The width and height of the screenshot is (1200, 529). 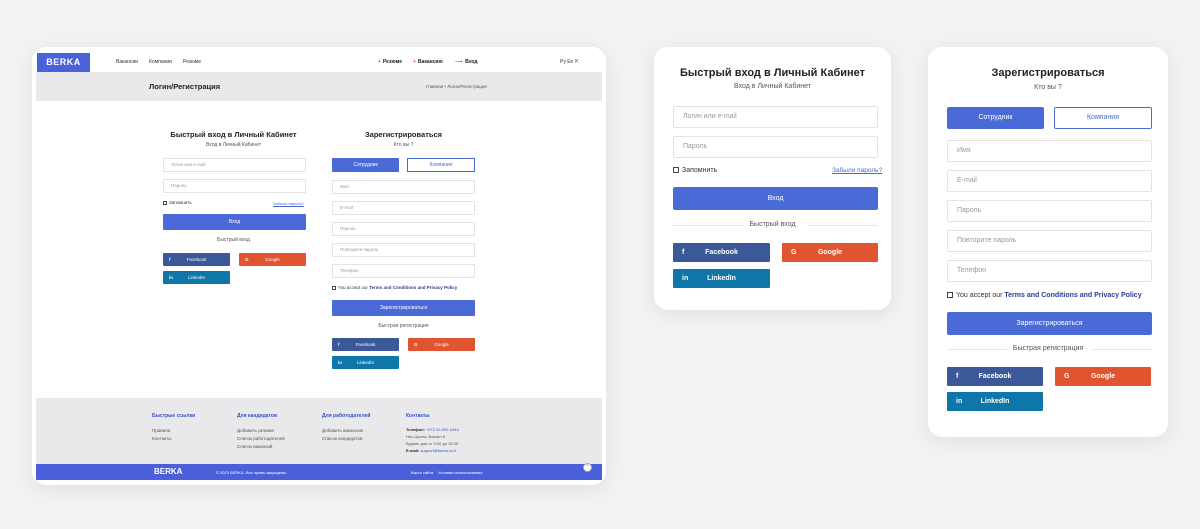 What do you see at coordinates (254, 446) in the screenshot?
I see `footer-link-vacancies: Список вакансий` at bounding box center [254, 446].